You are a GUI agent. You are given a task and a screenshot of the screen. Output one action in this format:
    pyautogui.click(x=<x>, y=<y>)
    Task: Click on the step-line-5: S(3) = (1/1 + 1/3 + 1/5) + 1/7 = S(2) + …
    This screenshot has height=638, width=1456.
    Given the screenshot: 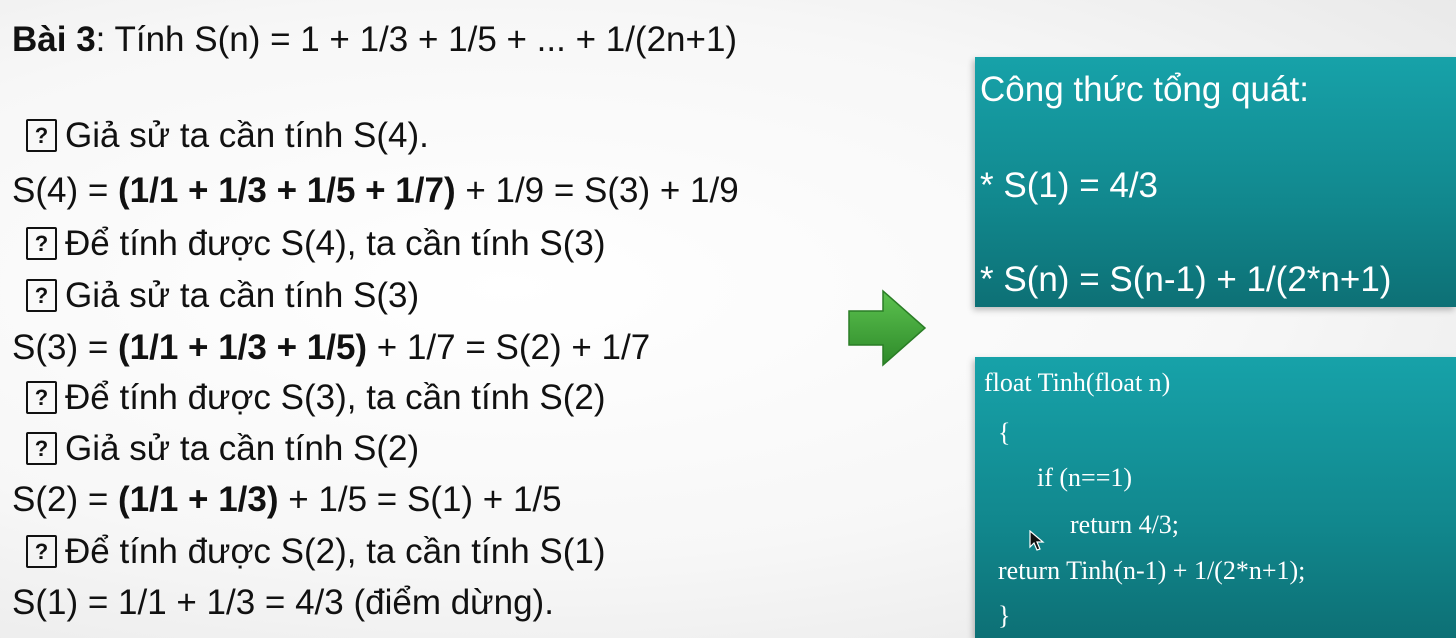 What is the action you would take?
    pyautogui.click(x=331, y=347)
    